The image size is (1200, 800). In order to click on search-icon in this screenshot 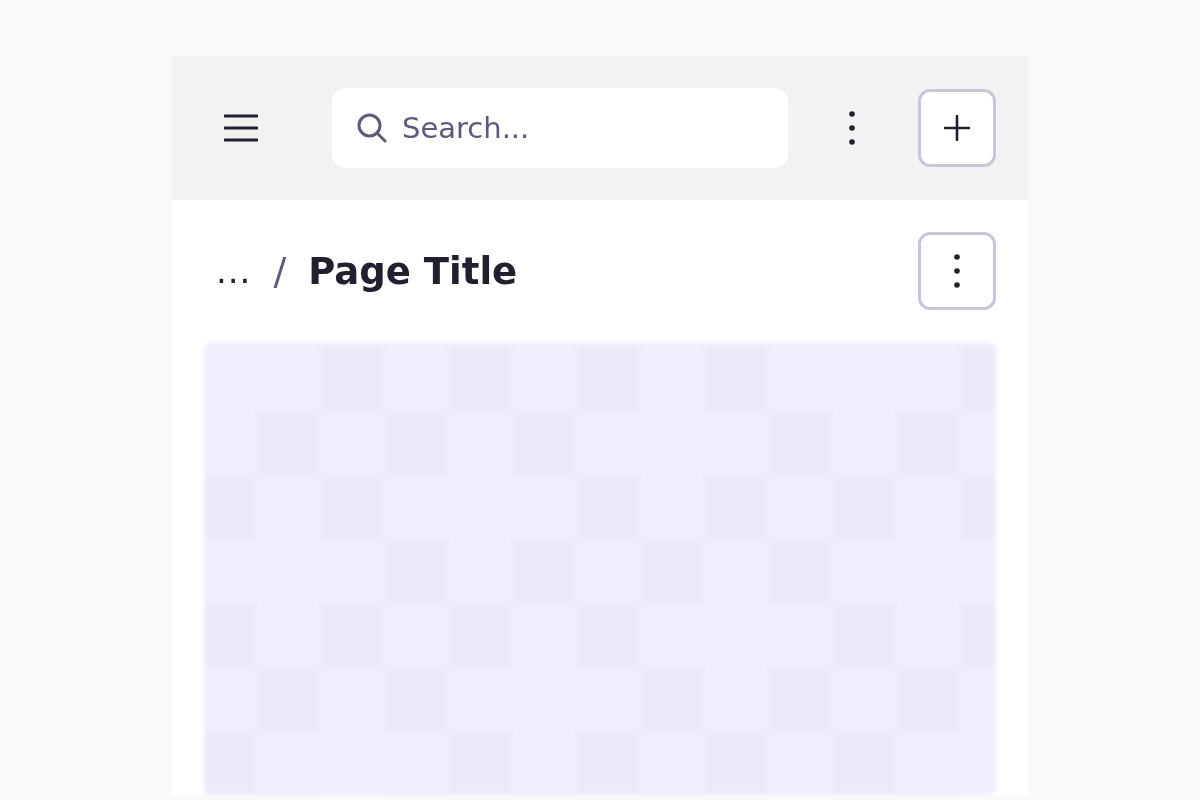, I will do `click(372, 128)`.